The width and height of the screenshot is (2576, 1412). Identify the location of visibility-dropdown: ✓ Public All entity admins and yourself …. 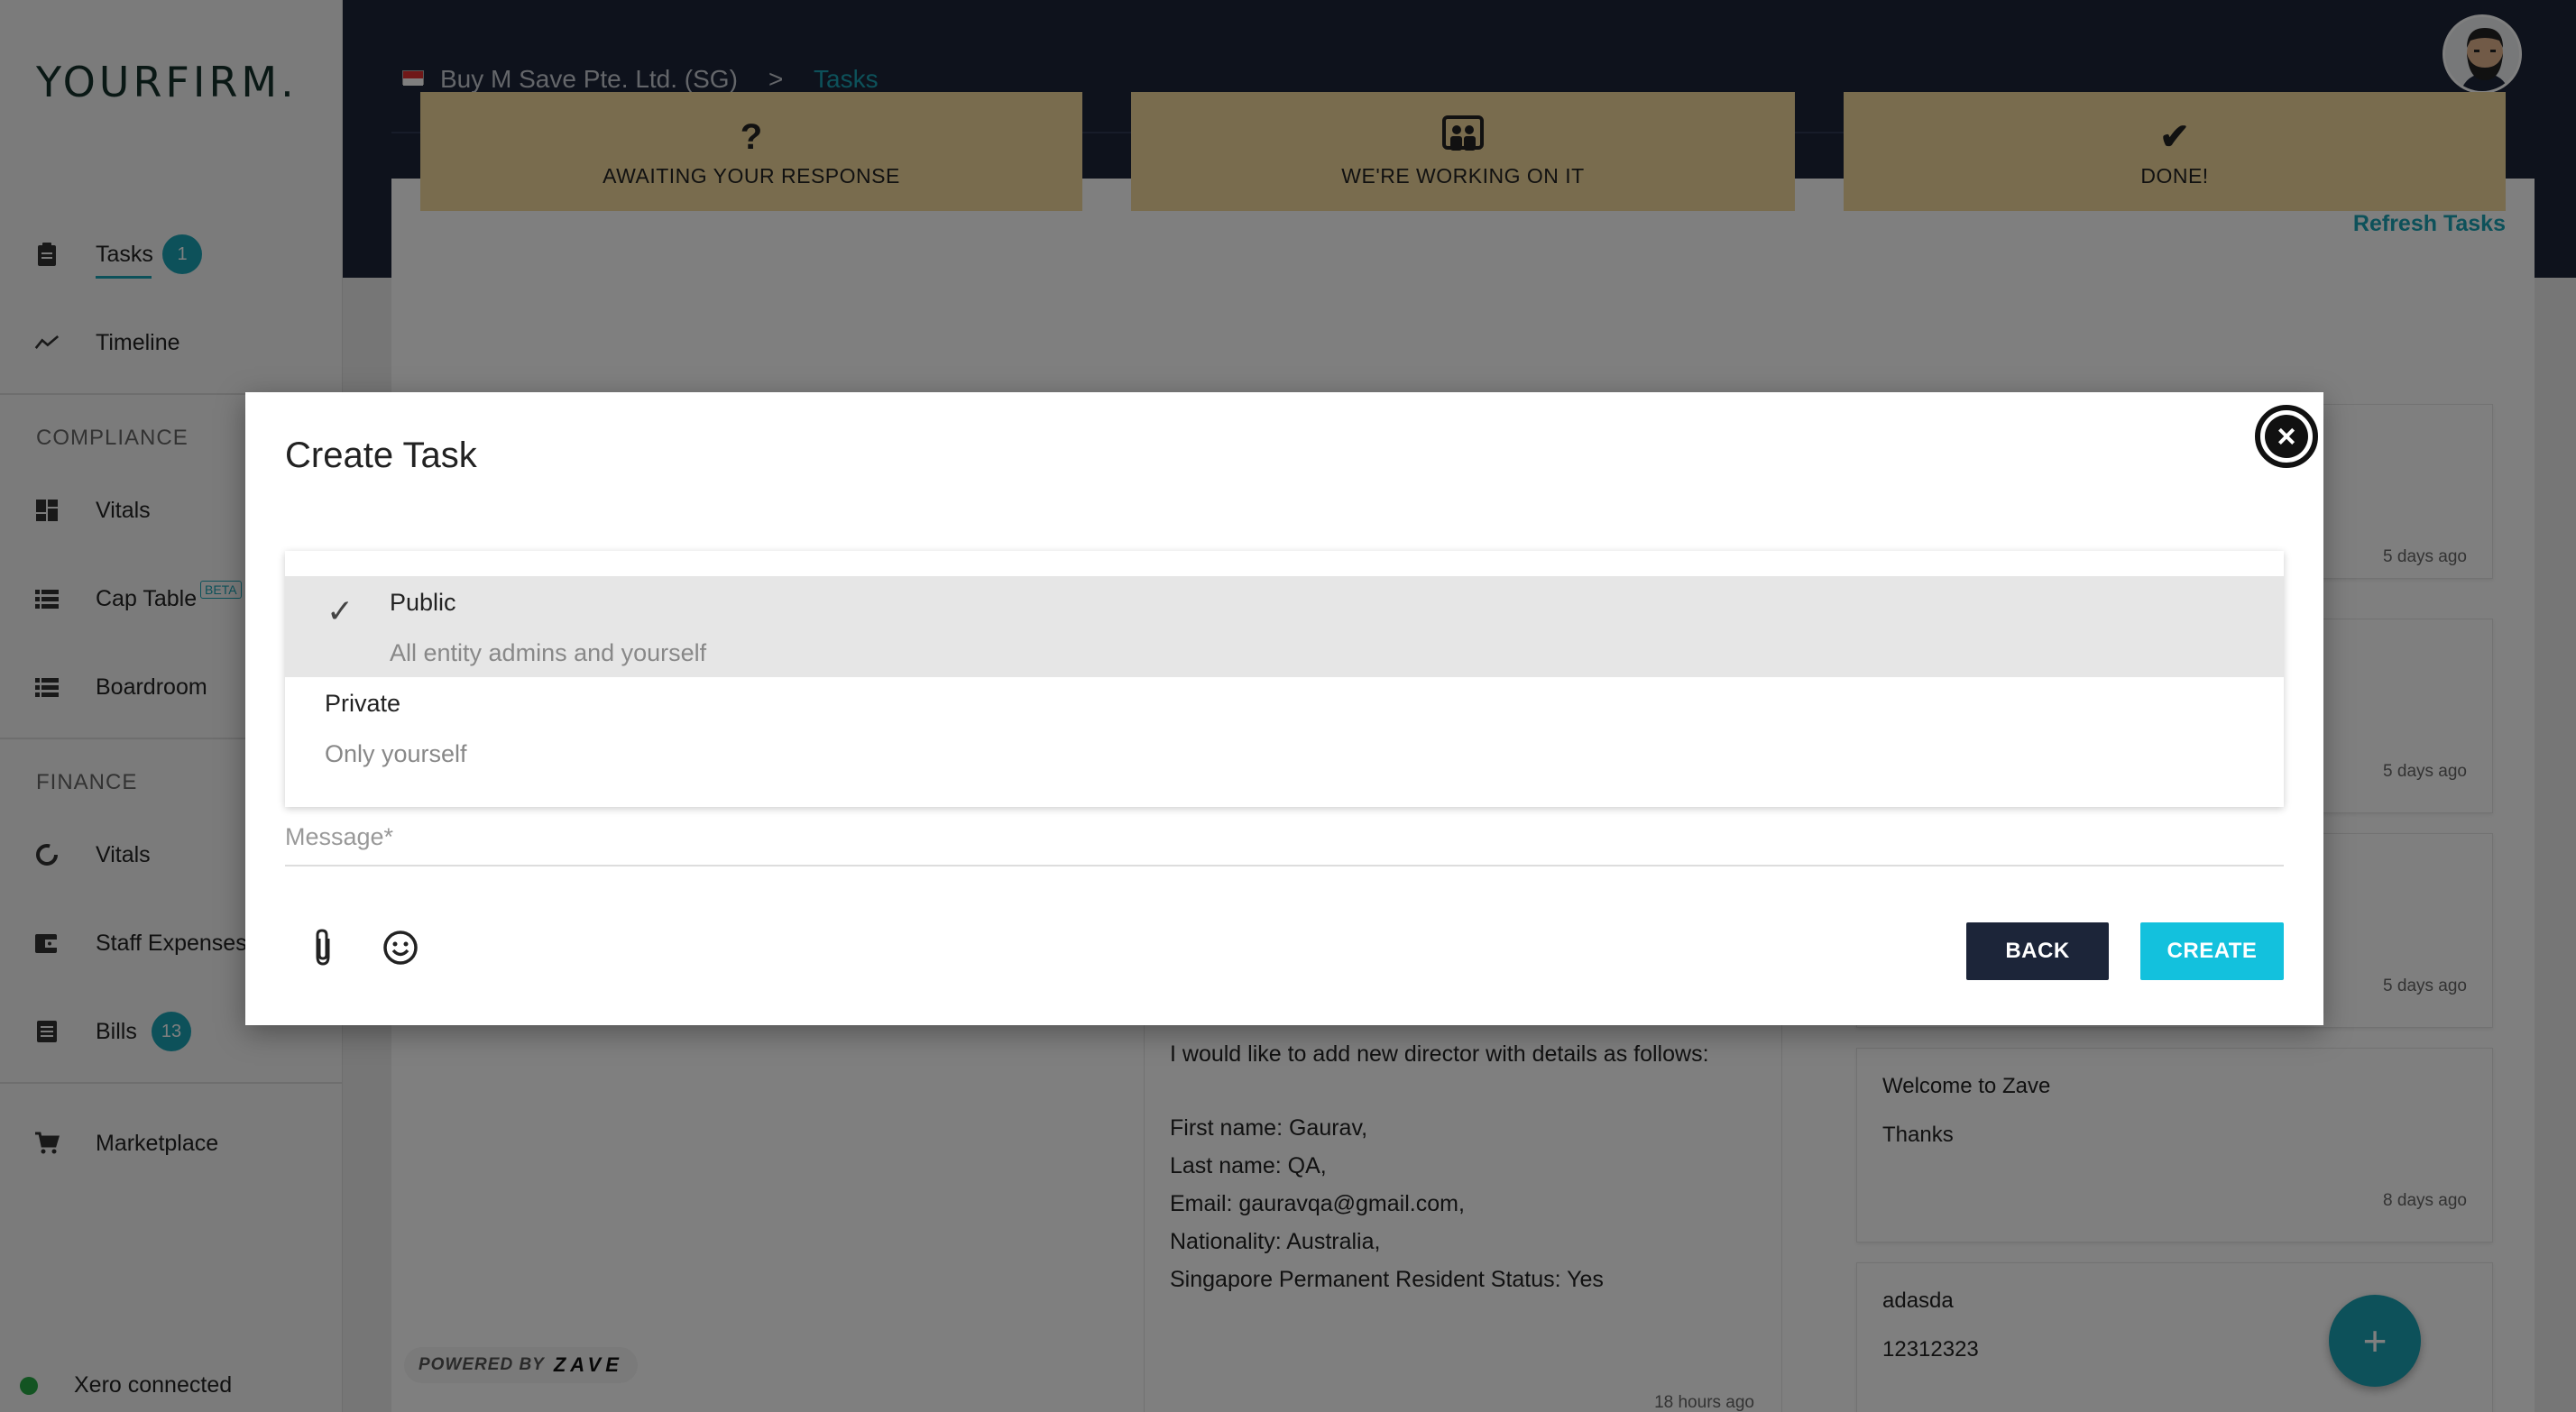
(1284, 679).